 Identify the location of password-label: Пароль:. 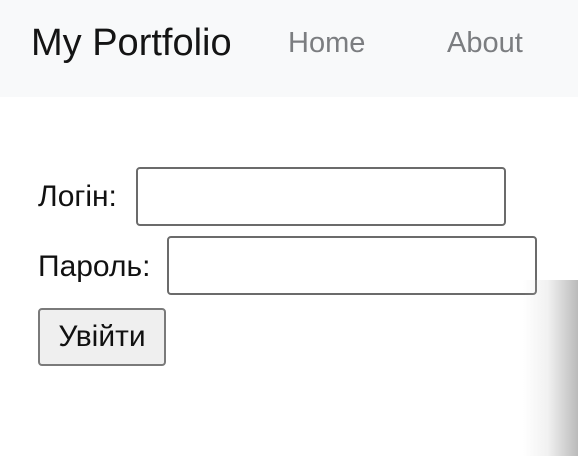
(94, 266).